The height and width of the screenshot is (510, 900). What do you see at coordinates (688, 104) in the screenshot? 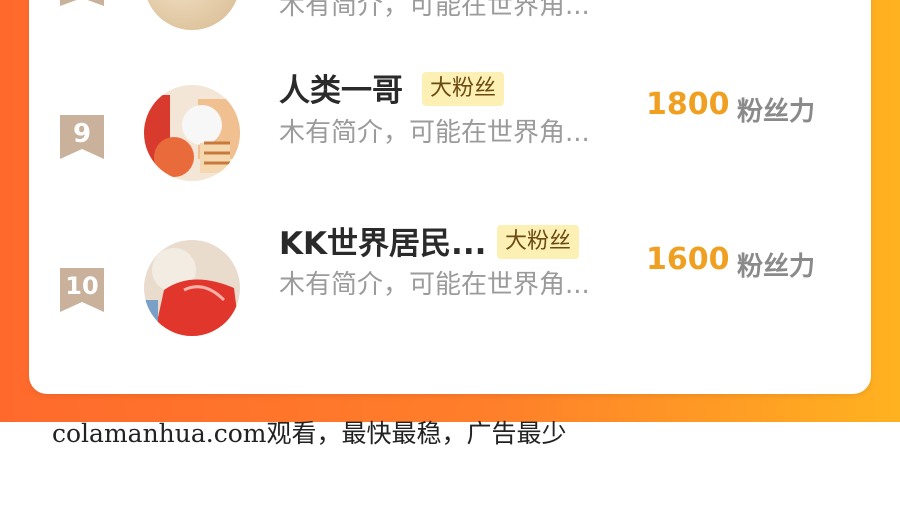
I see `fan-power-score: 1800` at bounding box center [688, 104].